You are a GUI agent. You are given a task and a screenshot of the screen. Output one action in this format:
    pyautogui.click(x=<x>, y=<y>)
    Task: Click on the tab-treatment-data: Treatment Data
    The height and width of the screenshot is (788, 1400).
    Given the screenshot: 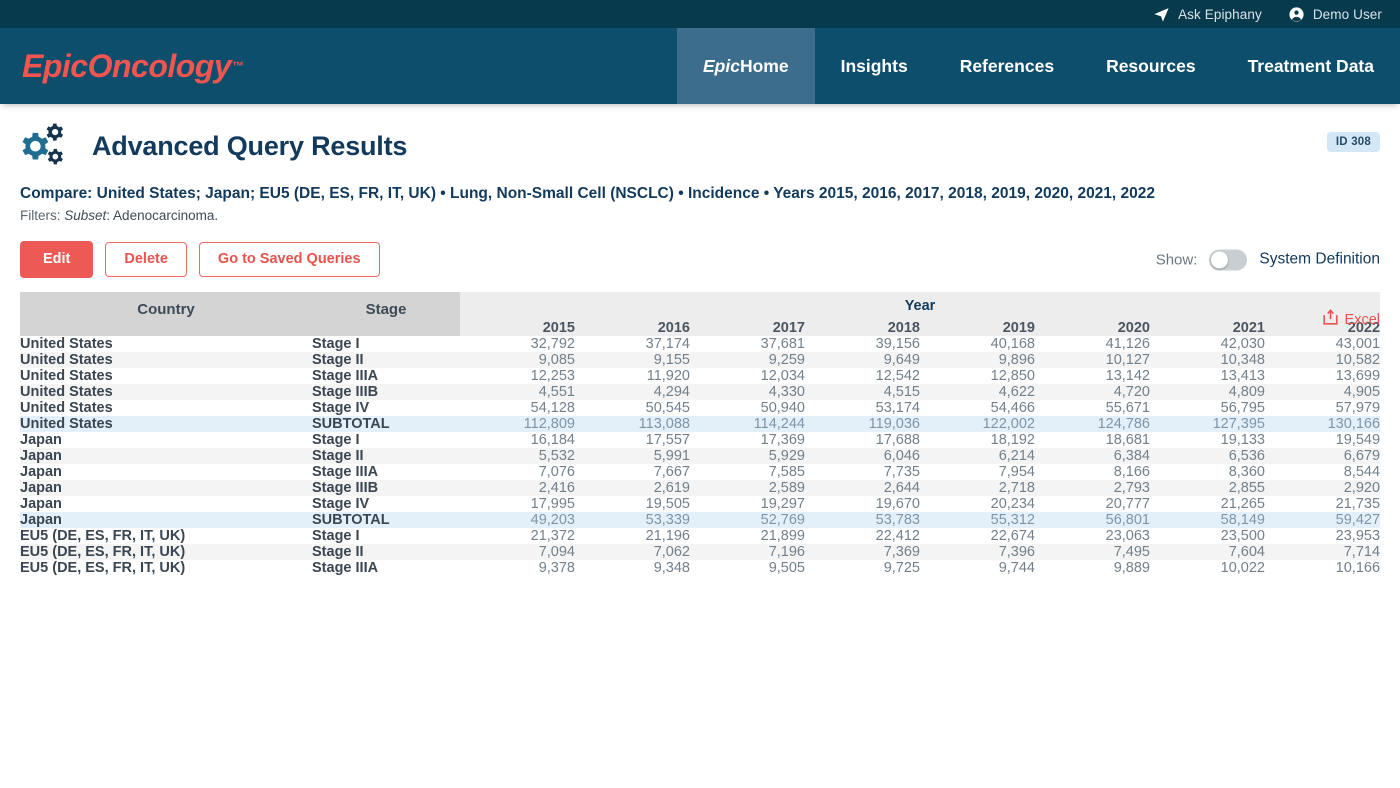 What is the action you would take?
    pyautogui.click(x=1311, y=66)
    